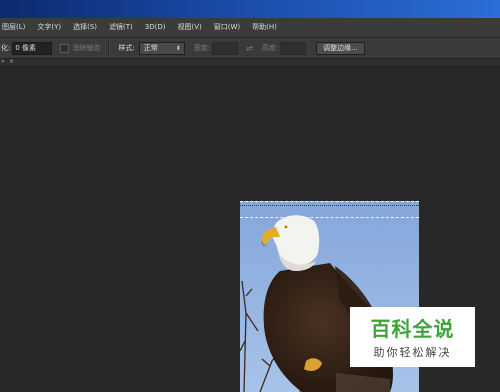 The image size is (500, 392). What do you see at coordinates (161, 48) in the screenshot?
I see `style-select: 正常 ⬍` at bounding box center [161, 48].